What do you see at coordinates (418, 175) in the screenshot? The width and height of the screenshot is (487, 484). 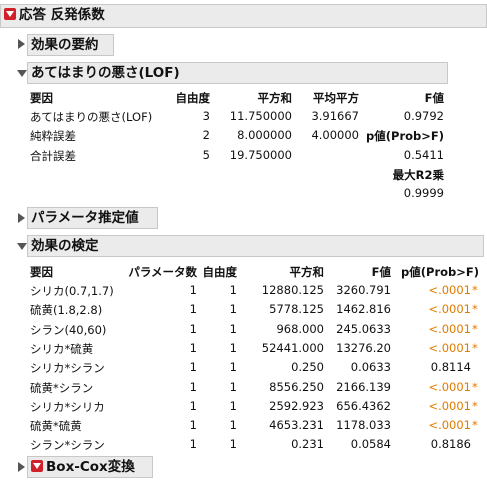 I see `max-rsquare-label: 最大R2乗` at bounding box center [418, 175].